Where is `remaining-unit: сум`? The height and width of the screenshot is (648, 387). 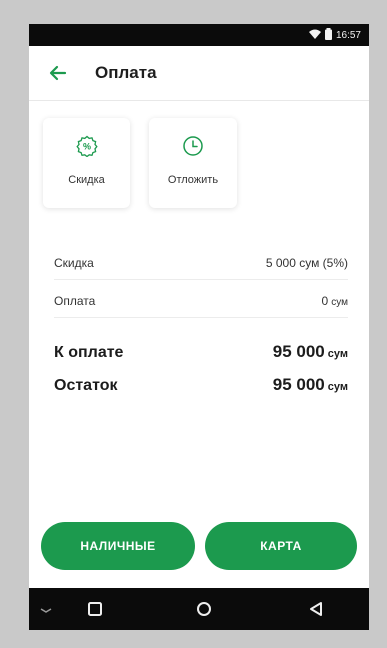
remaining-unit: сум is located at coordinates (337, 387).